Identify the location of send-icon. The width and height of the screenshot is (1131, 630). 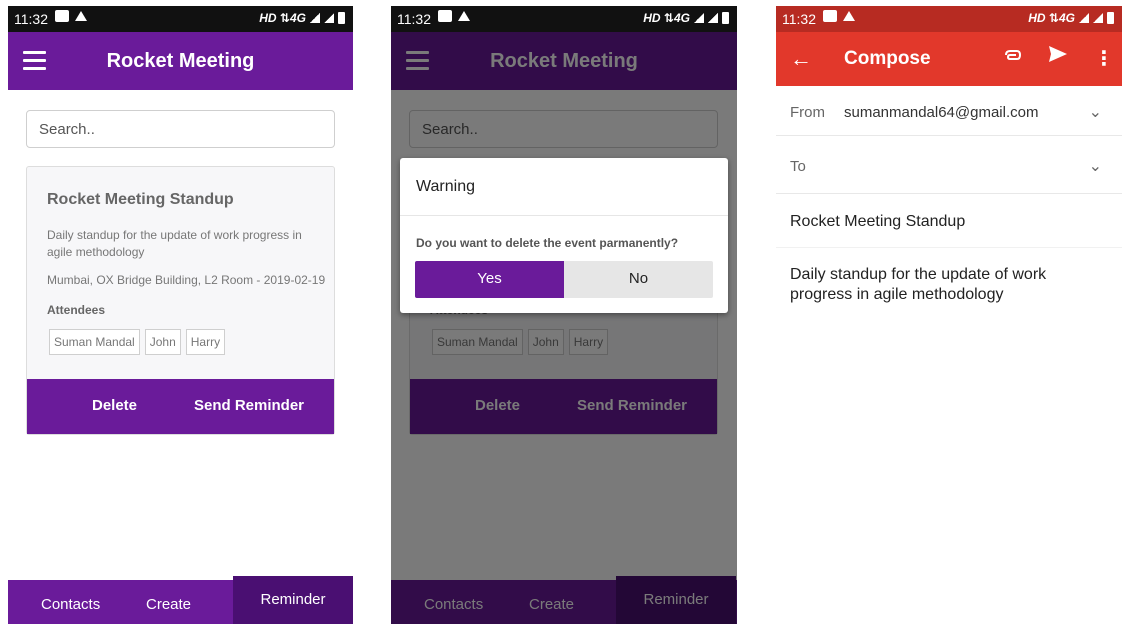
(1058, 57).